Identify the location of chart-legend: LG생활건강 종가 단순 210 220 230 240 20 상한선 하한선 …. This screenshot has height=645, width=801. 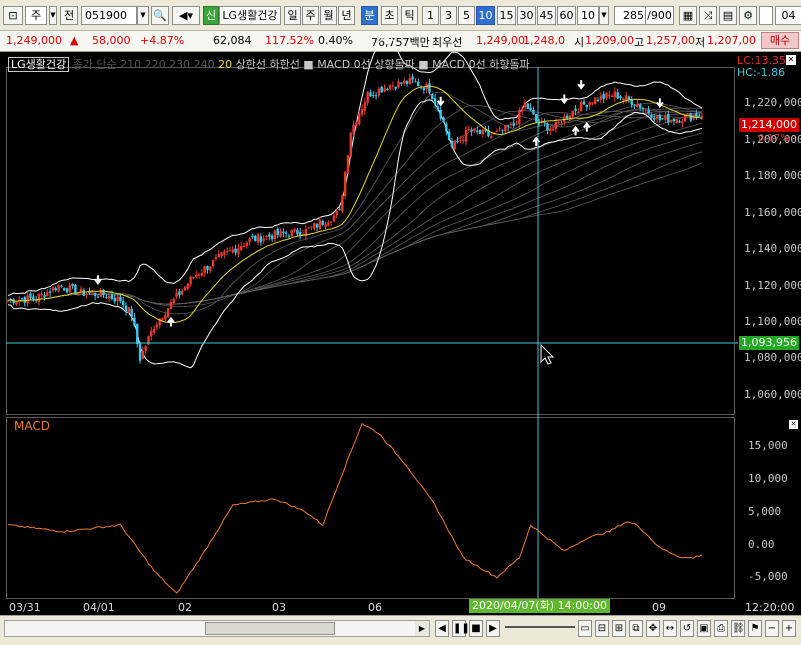
(269, 64).